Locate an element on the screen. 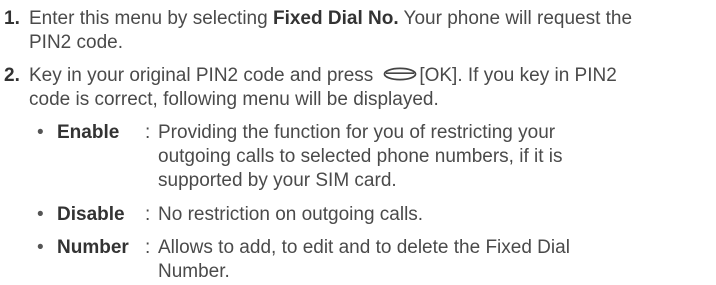 The image size is (716, 285). description-line: No restriction on outgoing calls. is located at coordinates (291, 214).